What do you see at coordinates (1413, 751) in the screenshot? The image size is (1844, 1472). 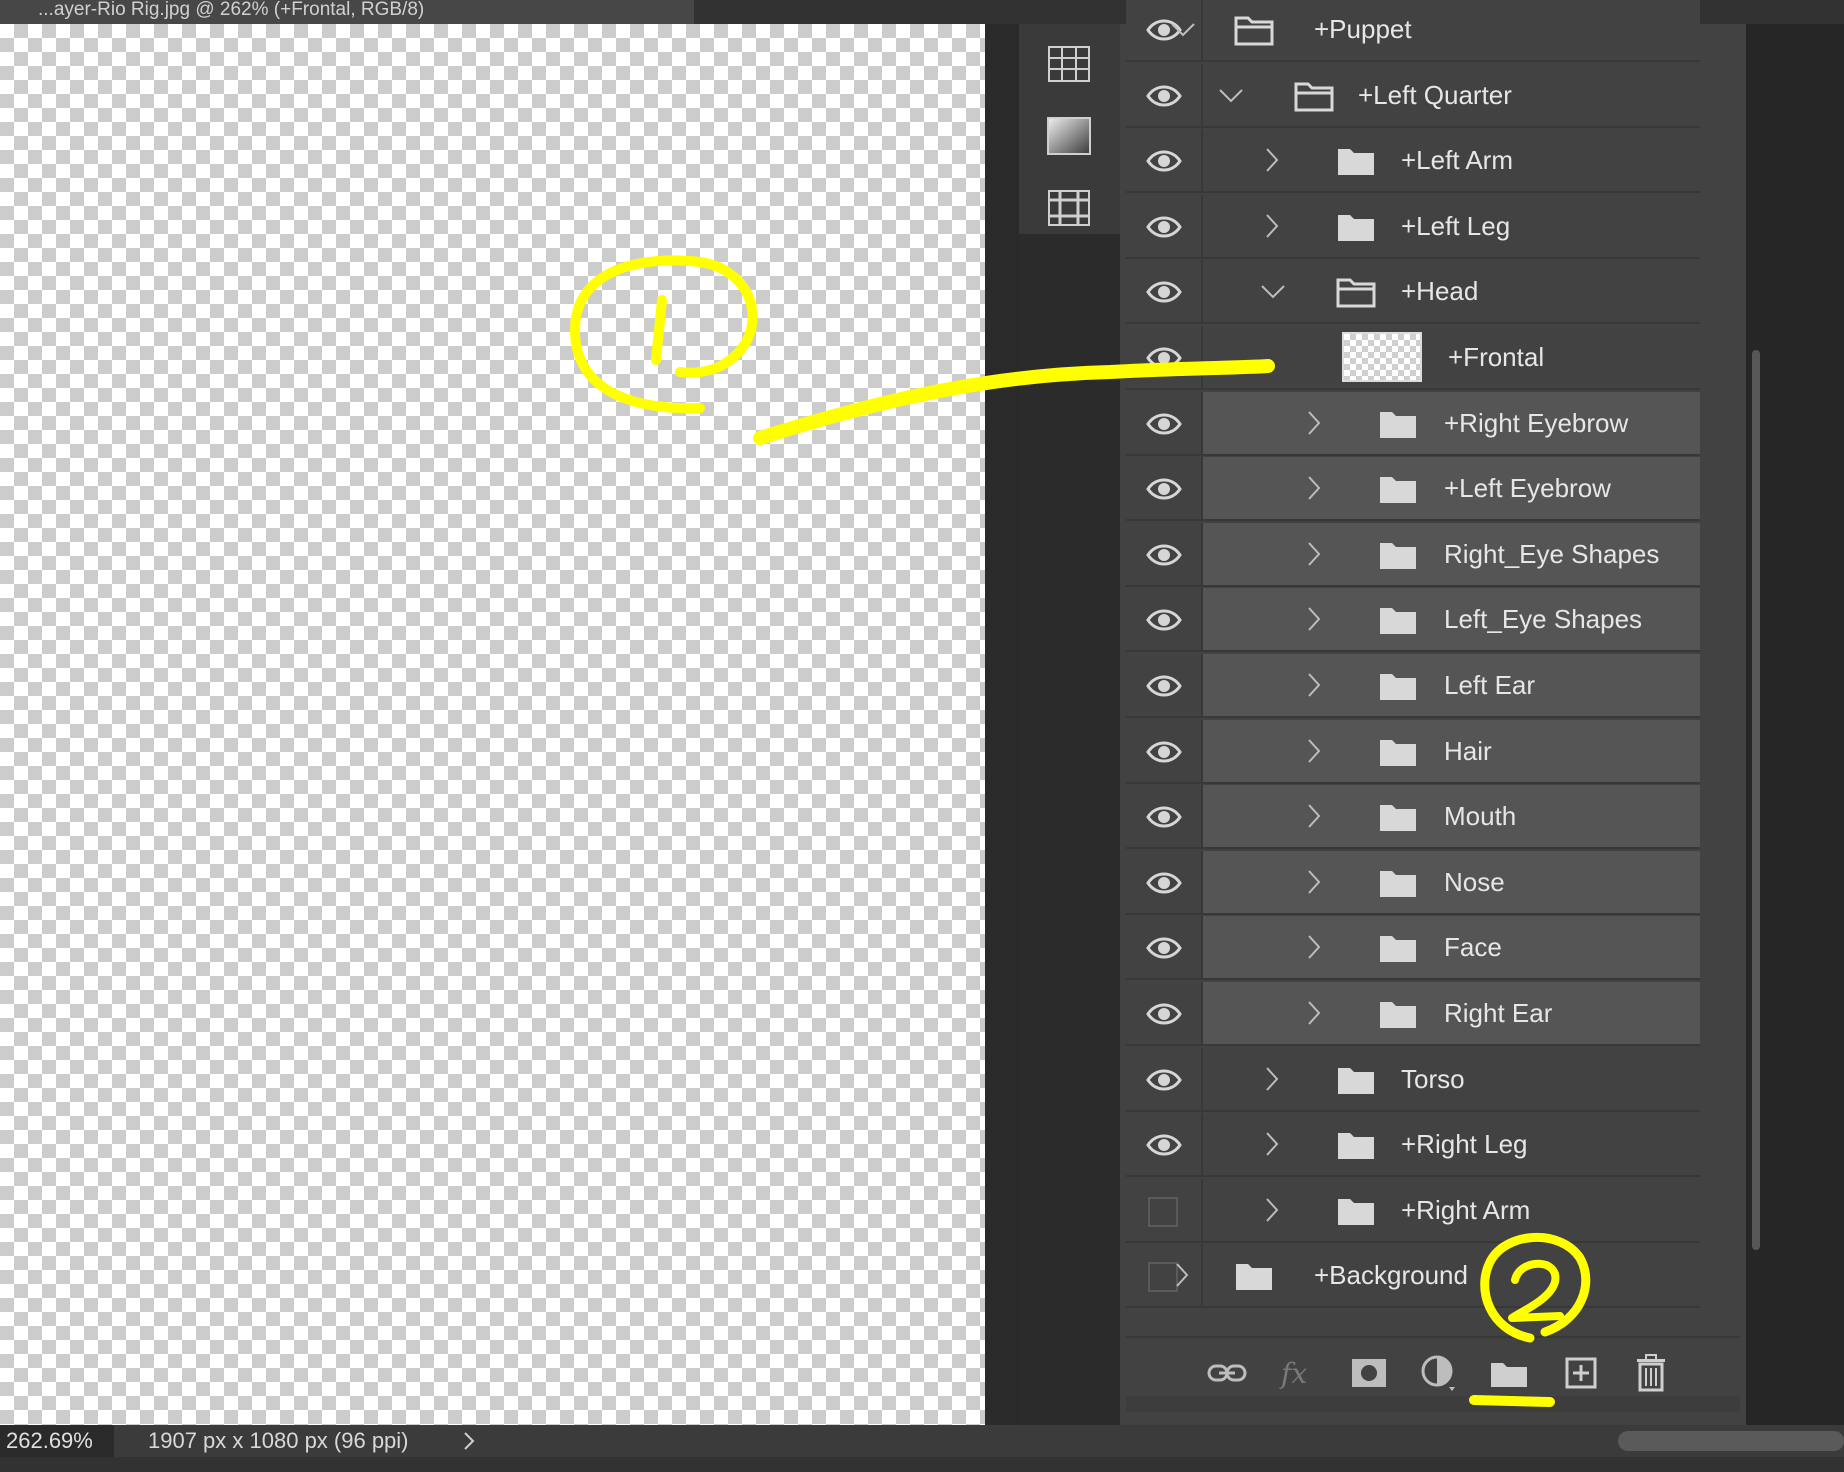 I see `layer-row: Hair` at bounding box center [1413, 751].